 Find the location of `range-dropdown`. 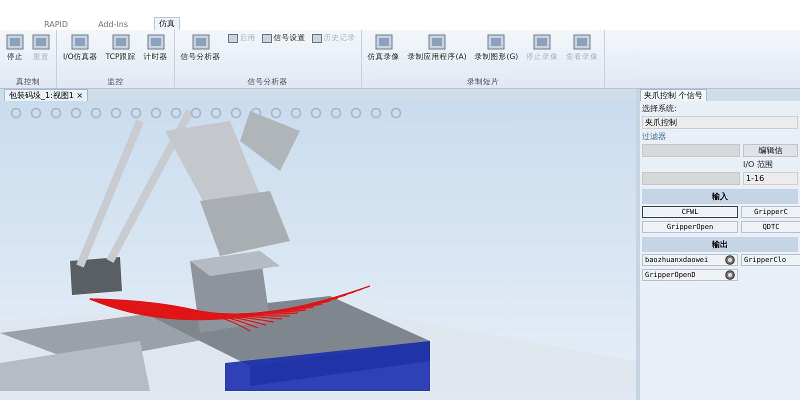

range-dropdown is located at coordinates (691, 178).